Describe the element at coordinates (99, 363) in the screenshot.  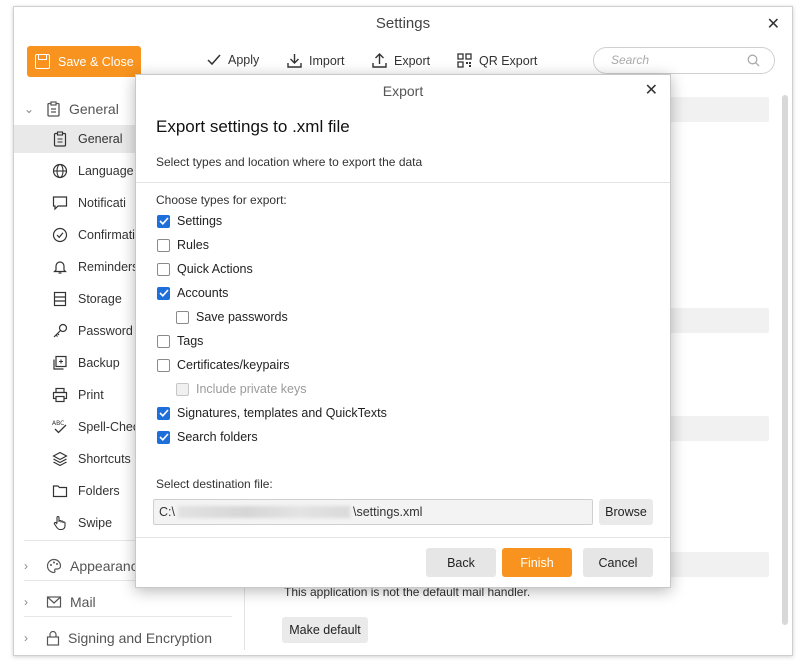
I see `sidebar-item-label: Backup` at that location.